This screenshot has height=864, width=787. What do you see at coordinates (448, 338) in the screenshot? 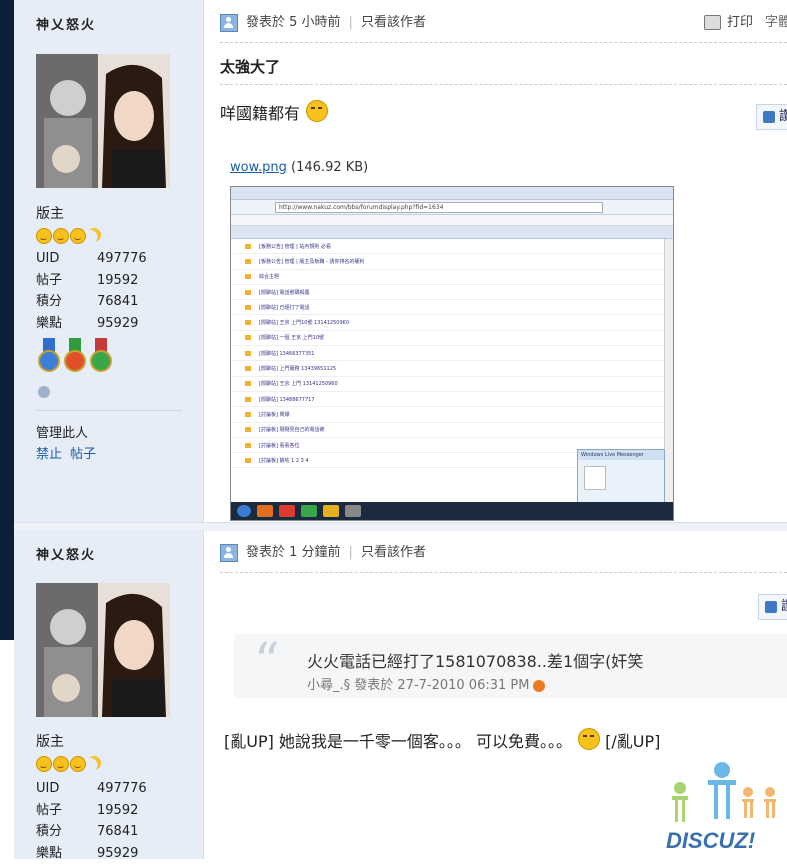
I see `thread-row: [閒聊站] 一個 王京 上門10號` at bounding box center [448, 338].